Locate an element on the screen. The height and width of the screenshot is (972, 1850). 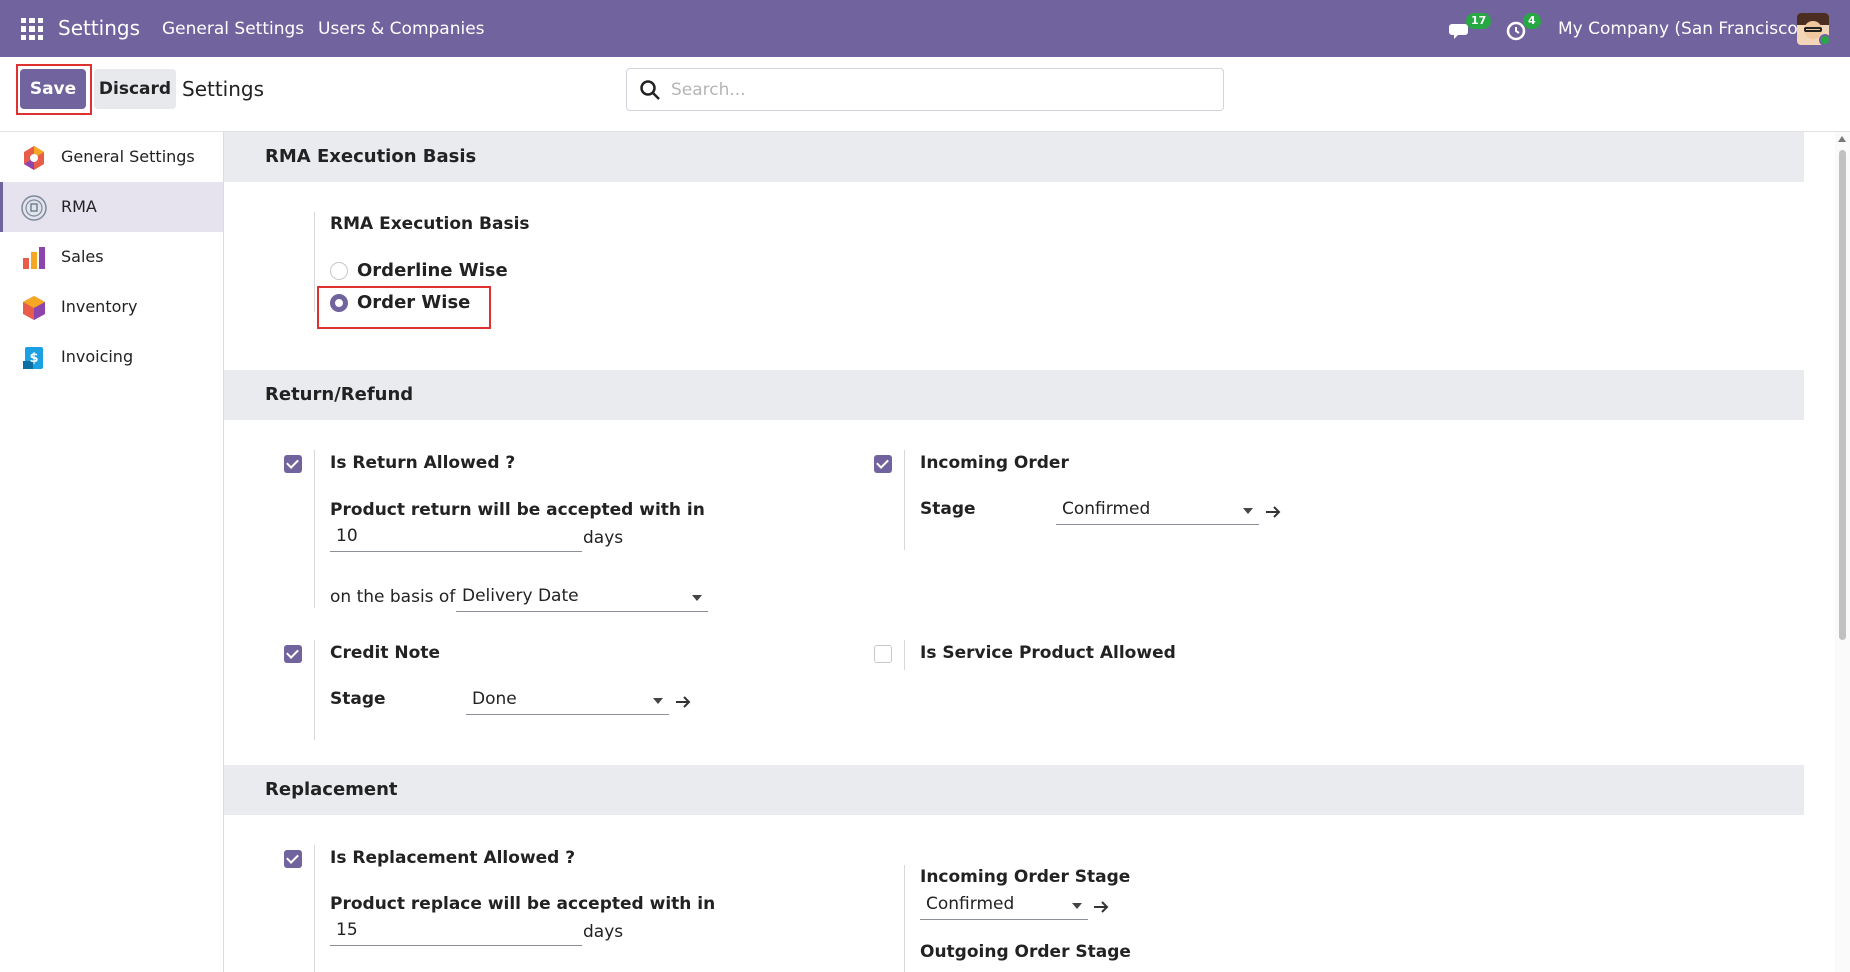
sidebar-item-inventory: Inventory is located at coordinates (111, 307).